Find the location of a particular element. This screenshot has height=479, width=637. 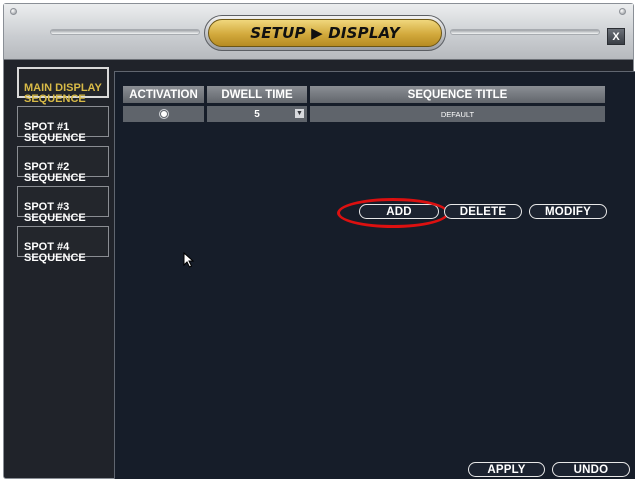

close-icon: X is located at coordinates (616, 36).